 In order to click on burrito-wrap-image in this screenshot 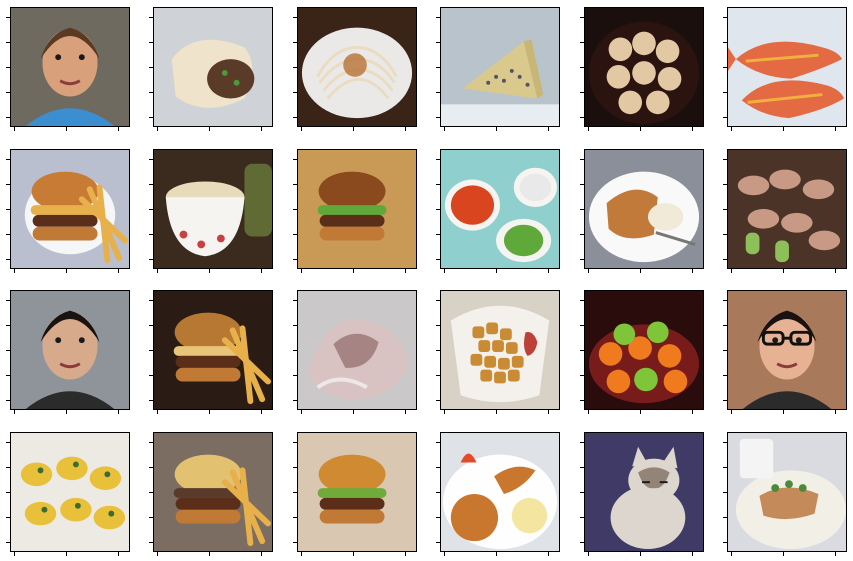, I will do `click(213, 67)`.